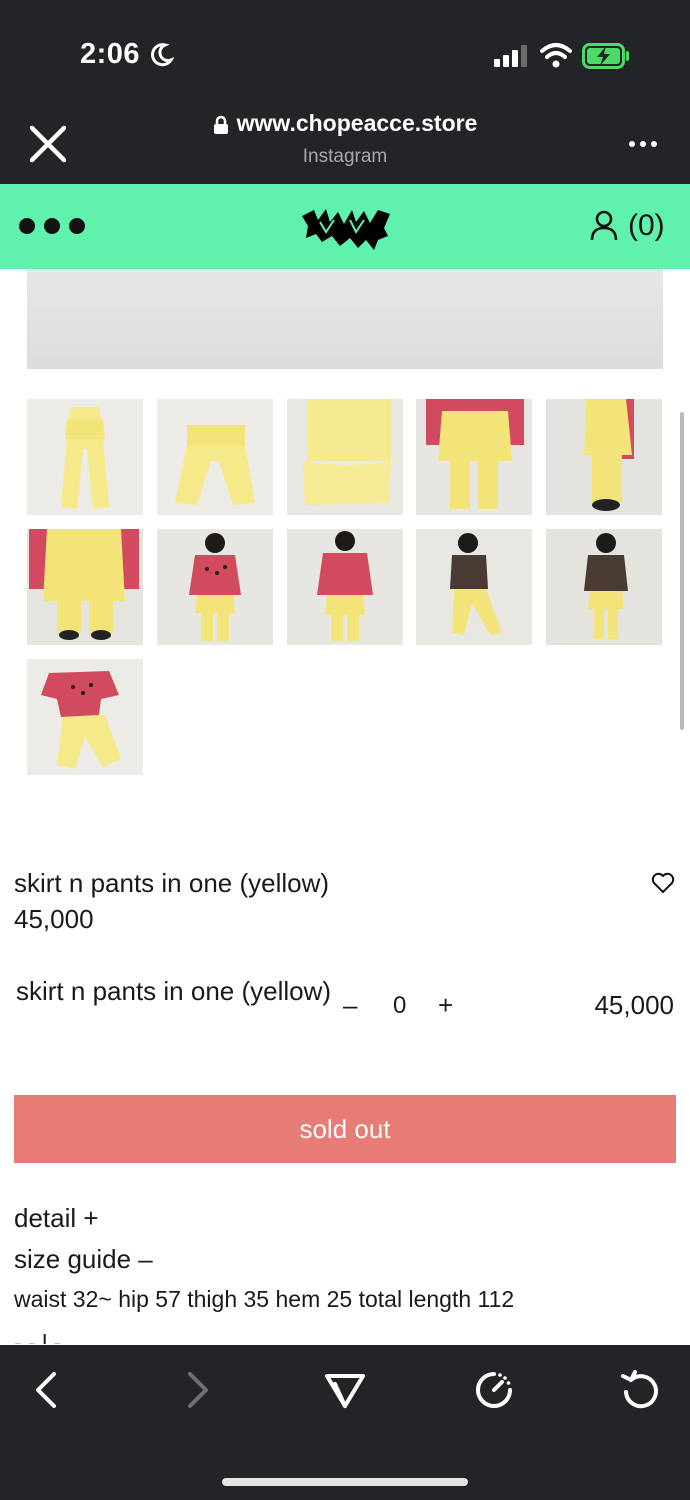 The height and width of the screenshot is (1500, 690). Describe the element at coordinates (54, 919) in the screenshot. I see `product-price: 45,000` at that location.